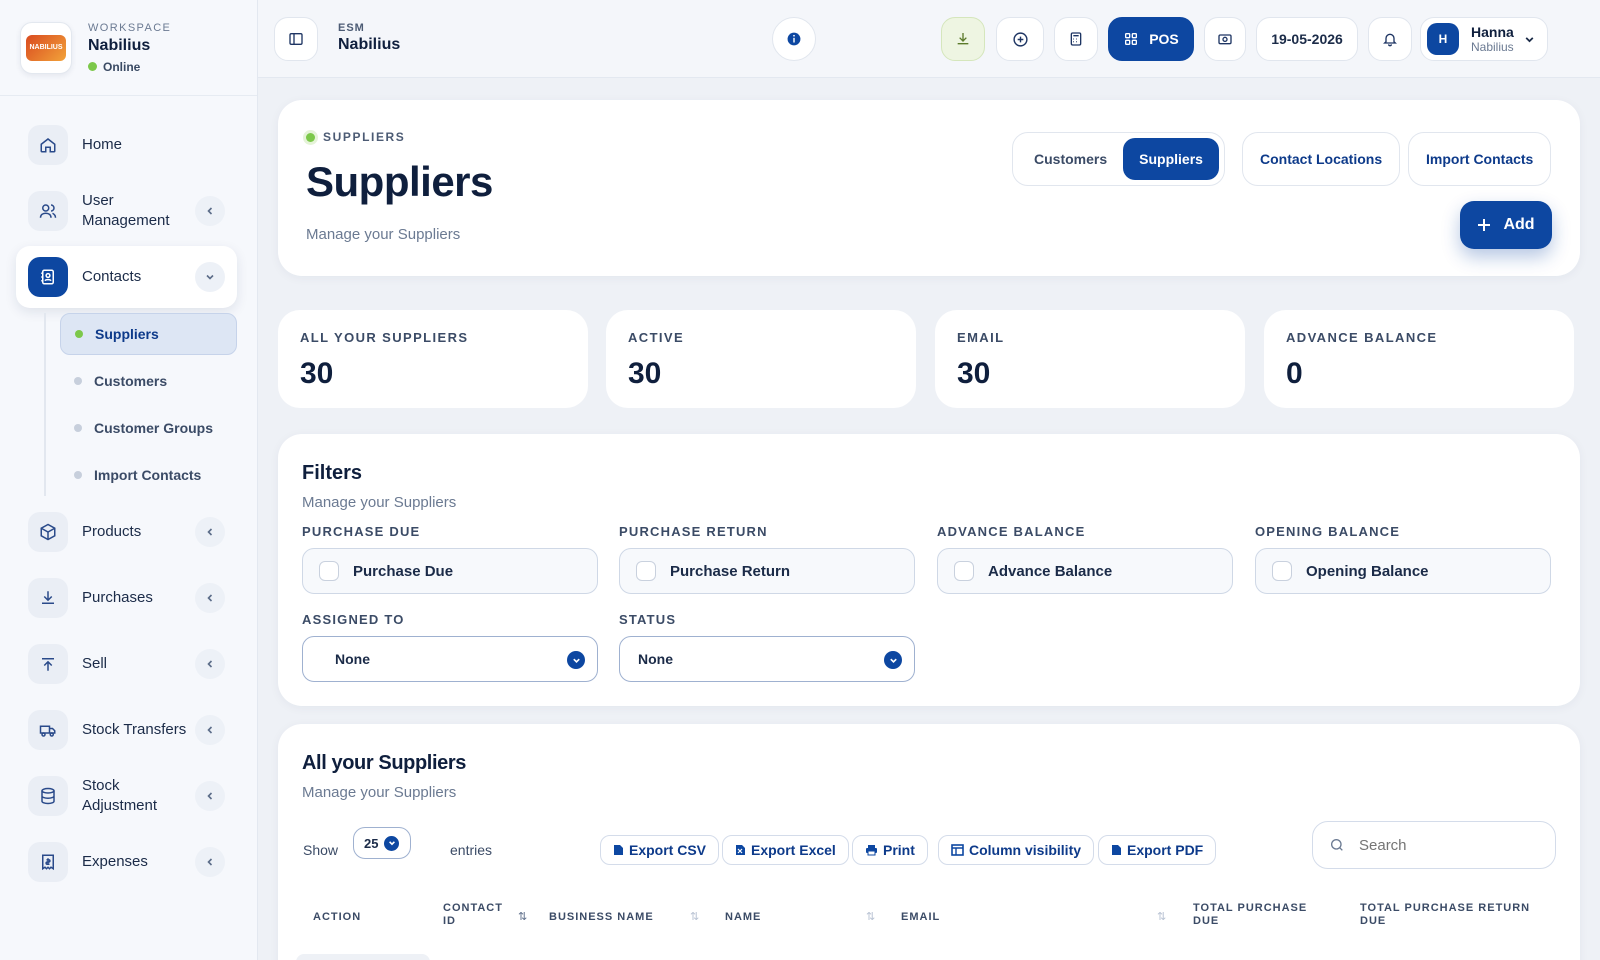 This screenshot has height=960, width=1600. What do you see at coordinates (963, 39) in the screenshot?
I see `download-button` at bounding box center [963, 39].